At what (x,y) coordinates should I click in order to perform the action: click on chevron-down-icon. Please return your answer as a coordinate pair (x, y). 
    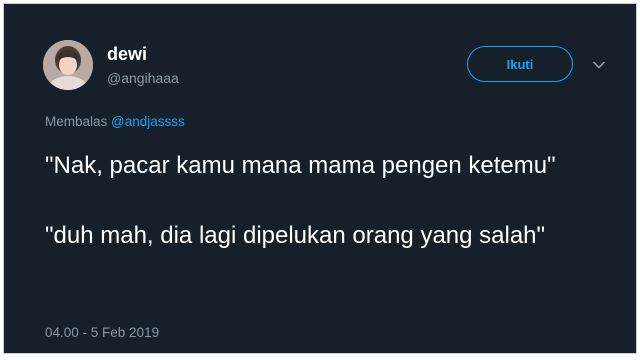
    Looking at the image, I should click on (599, 65).